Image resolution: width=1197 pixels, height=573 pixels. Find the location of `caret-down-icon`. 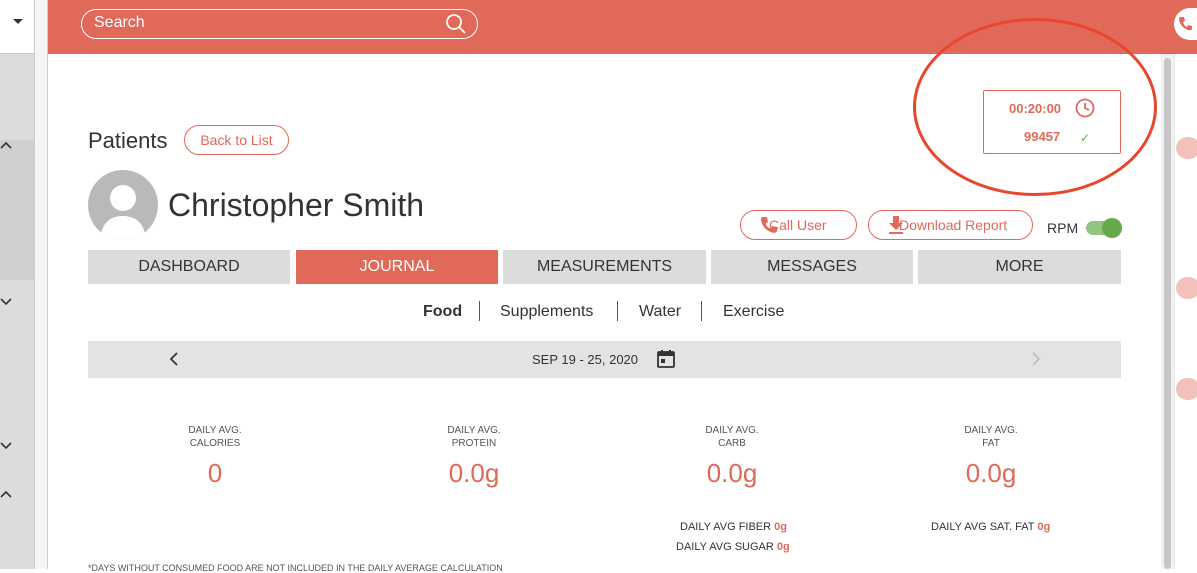

caret-down-icon is located at coordinates (18, 22).